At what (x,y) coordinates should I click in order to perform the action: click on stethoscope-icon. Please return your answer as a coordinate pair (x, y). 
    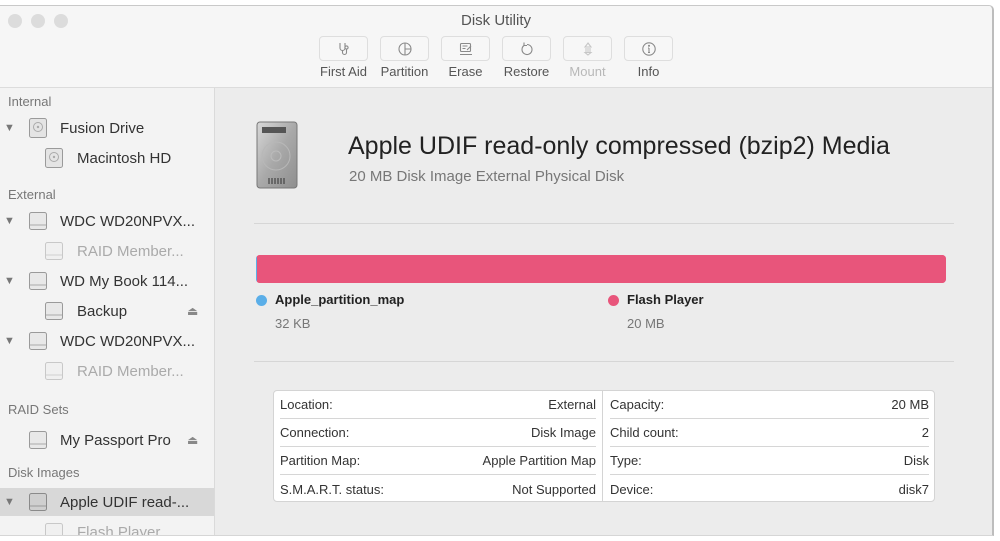
    Looking at the image, I should click on (343, 48).